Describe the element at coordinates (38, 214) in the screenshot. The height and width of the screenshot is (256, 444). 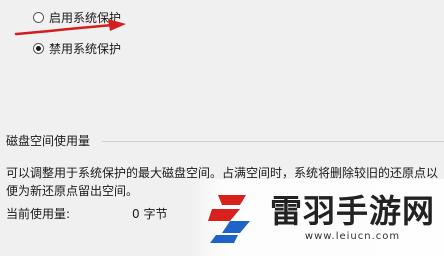
I see `current-usage-label: 当前使用量:` at that location.